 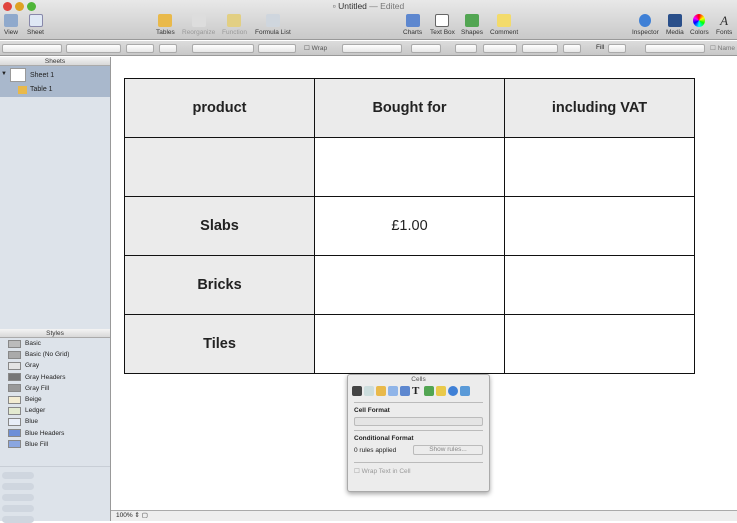 I want to click on function-button: Function, so click(x=234, y=25).